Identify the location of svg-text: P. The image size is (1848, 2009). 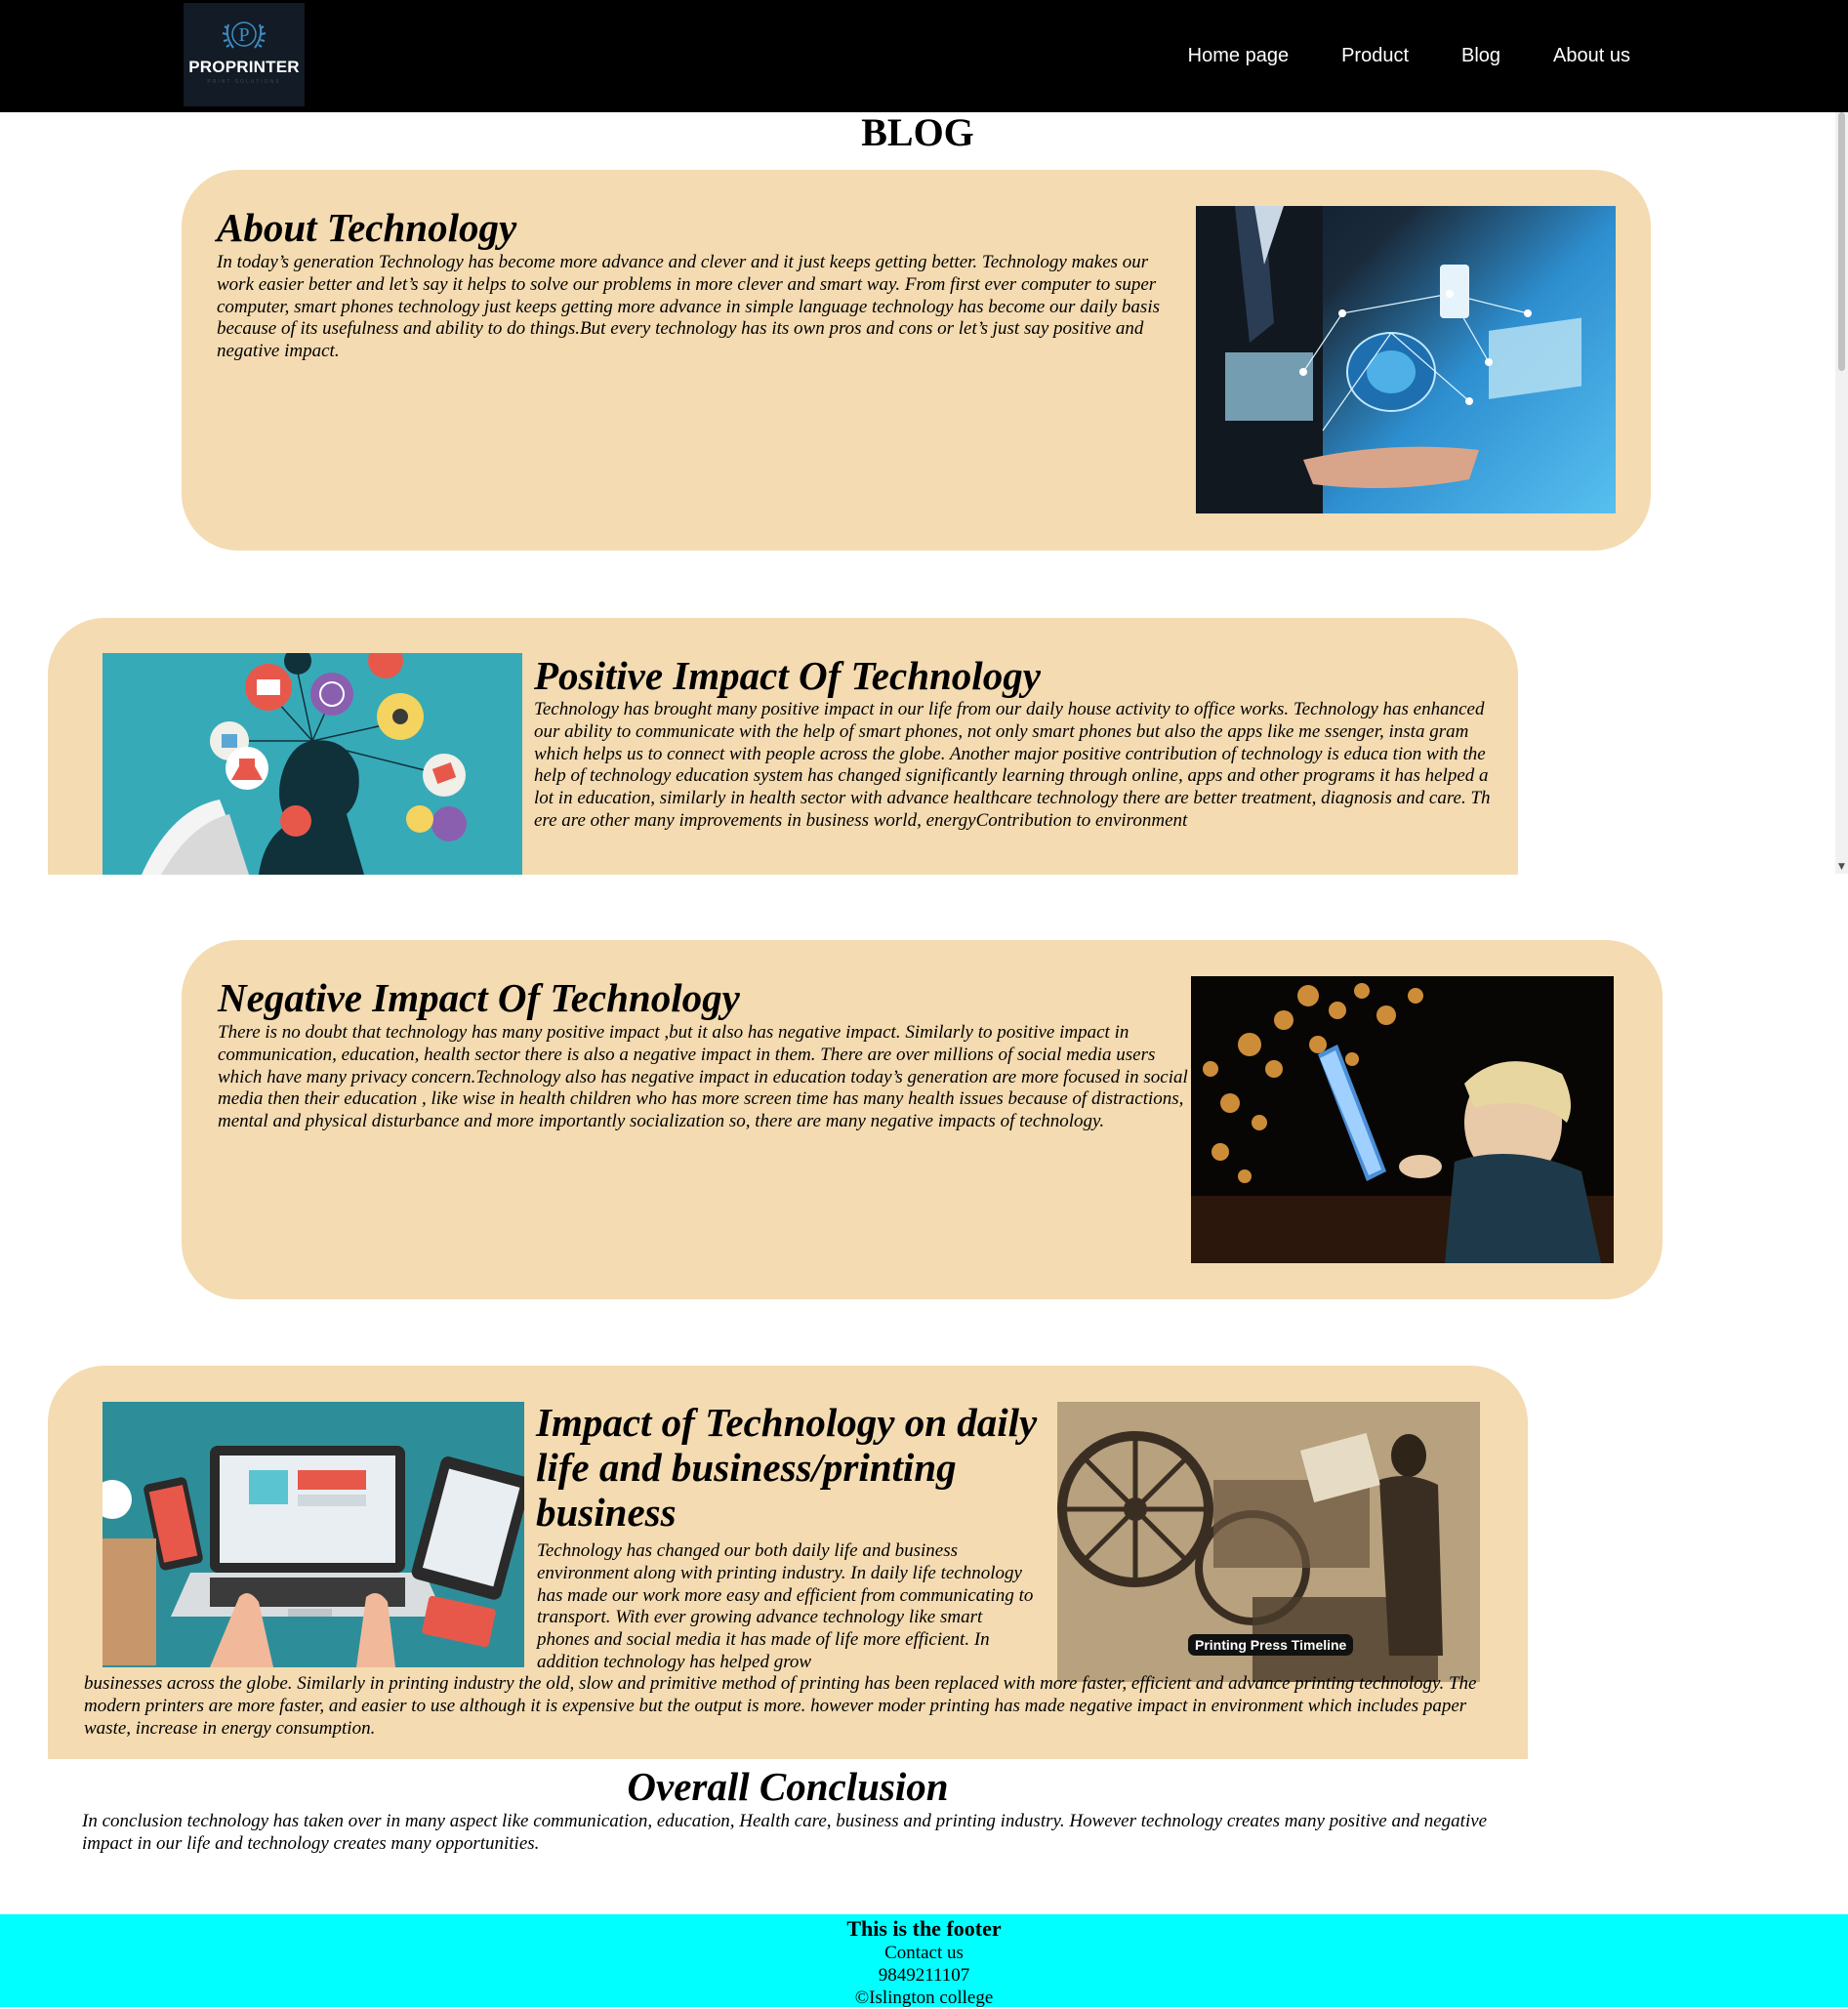
(243, 35).